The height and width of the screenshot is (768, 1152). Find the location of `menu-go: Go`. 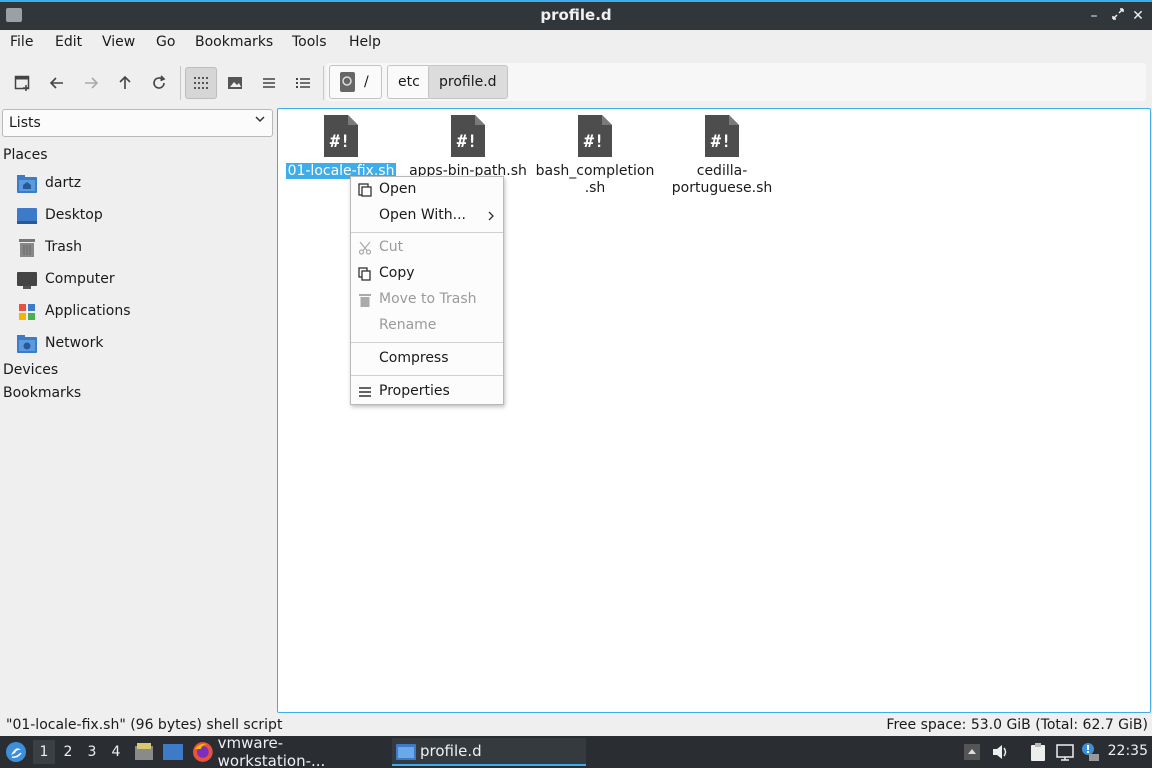

menu-go: Go is located at coordinates (165, 42).